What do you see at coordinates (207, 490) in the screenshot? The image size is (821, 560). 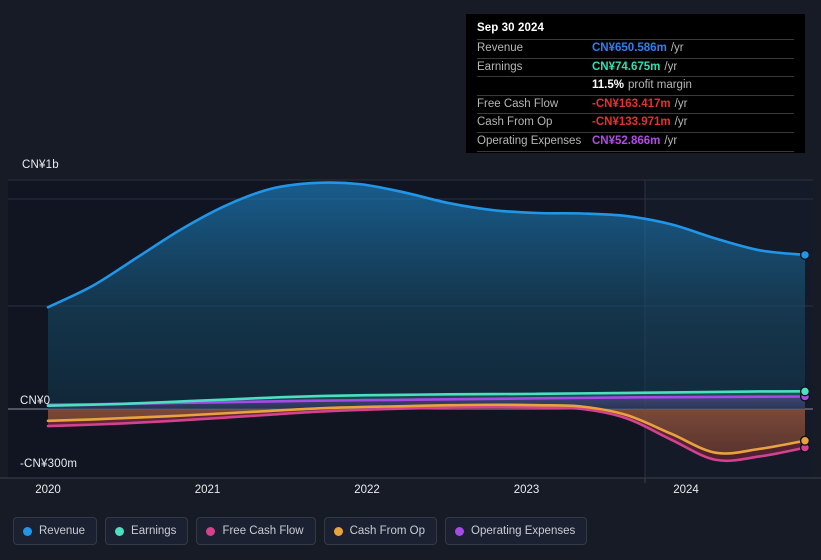 I see `x-axis-tick-2021: 2021` at bounding box center [207, 490].